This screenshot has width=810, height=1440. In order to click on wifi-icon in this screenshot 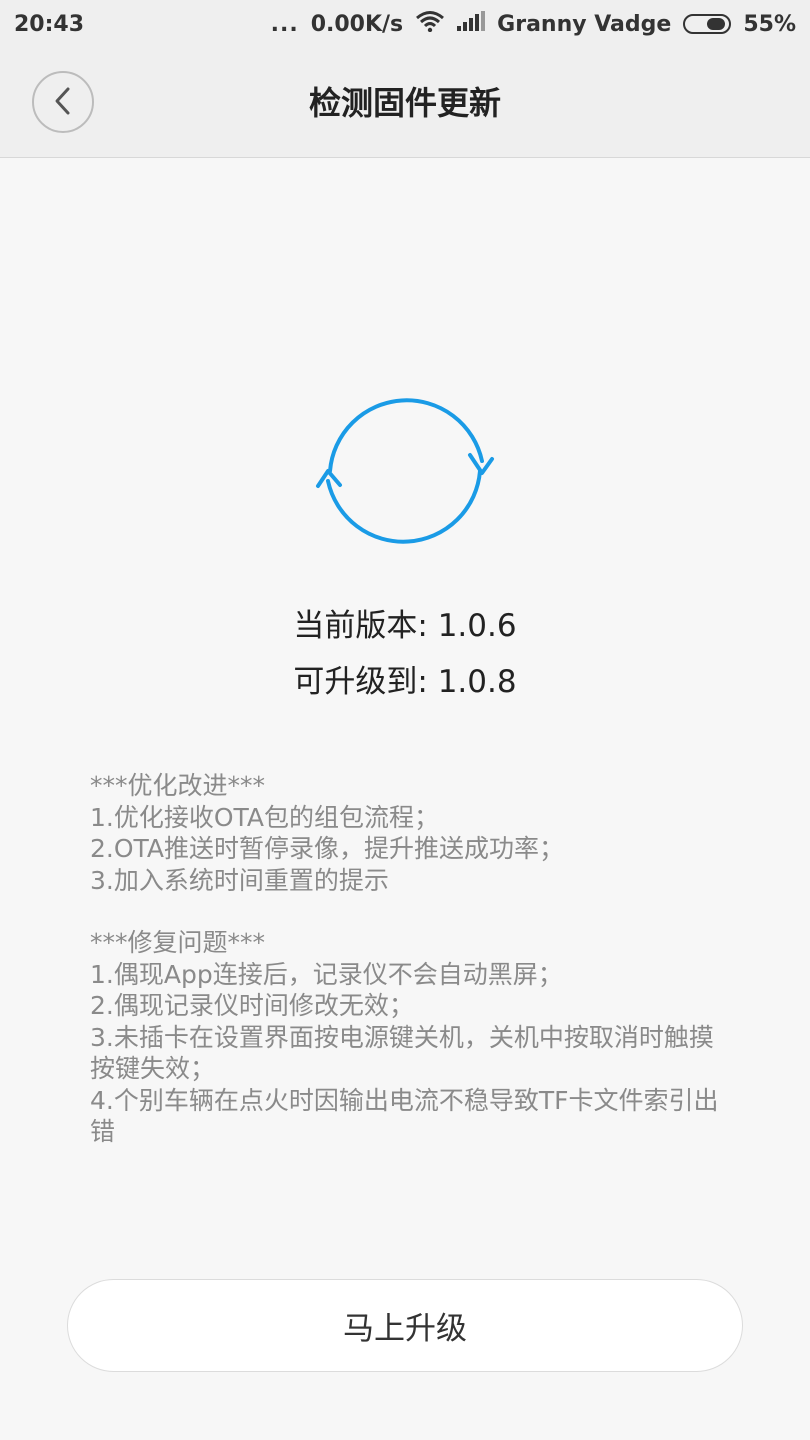, I will do `click(430, 24)`.